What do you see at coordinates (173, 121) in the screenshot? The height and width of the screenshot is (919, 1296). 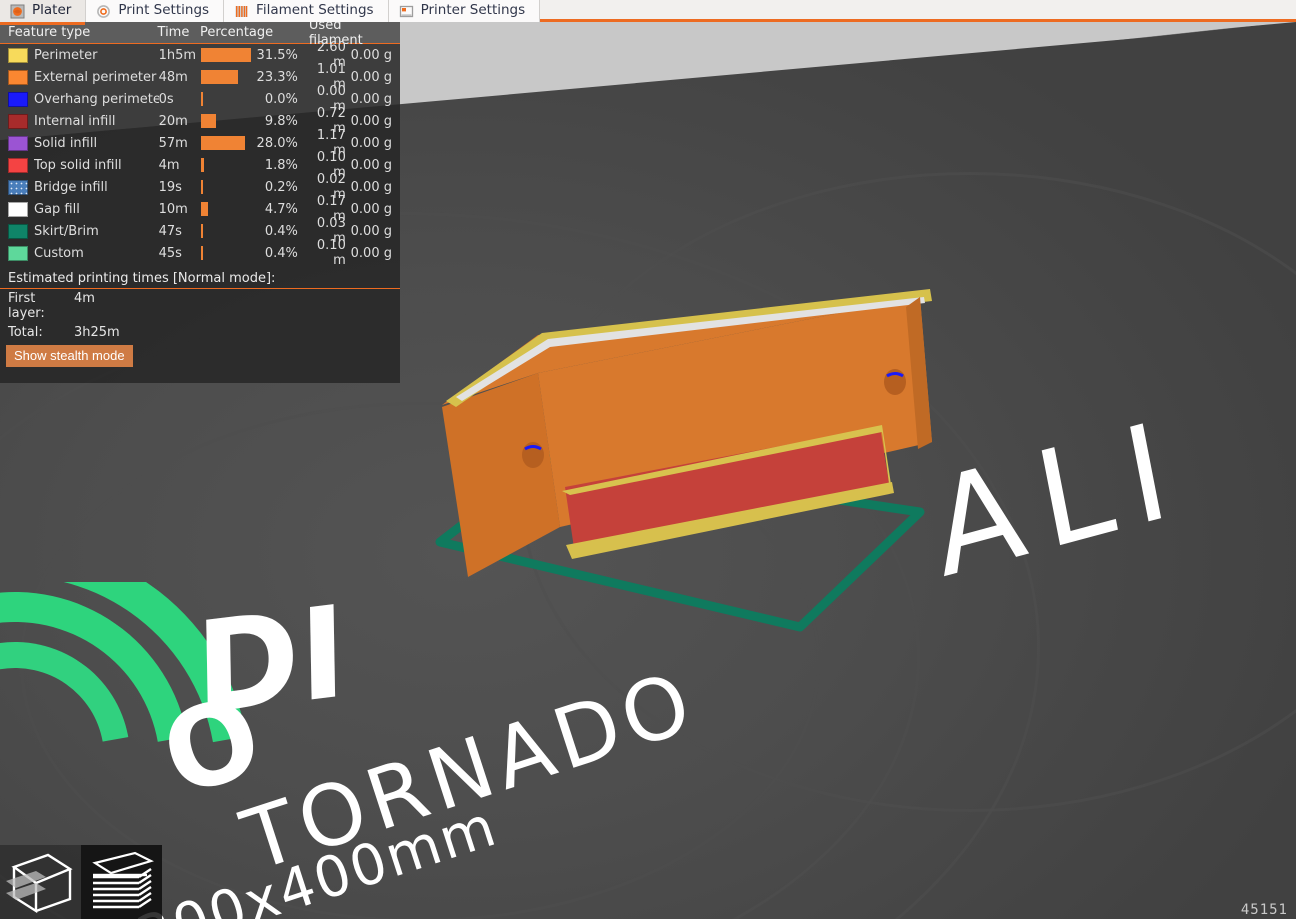 I see `feature-time: 20m` at bounding box center [173, 121].